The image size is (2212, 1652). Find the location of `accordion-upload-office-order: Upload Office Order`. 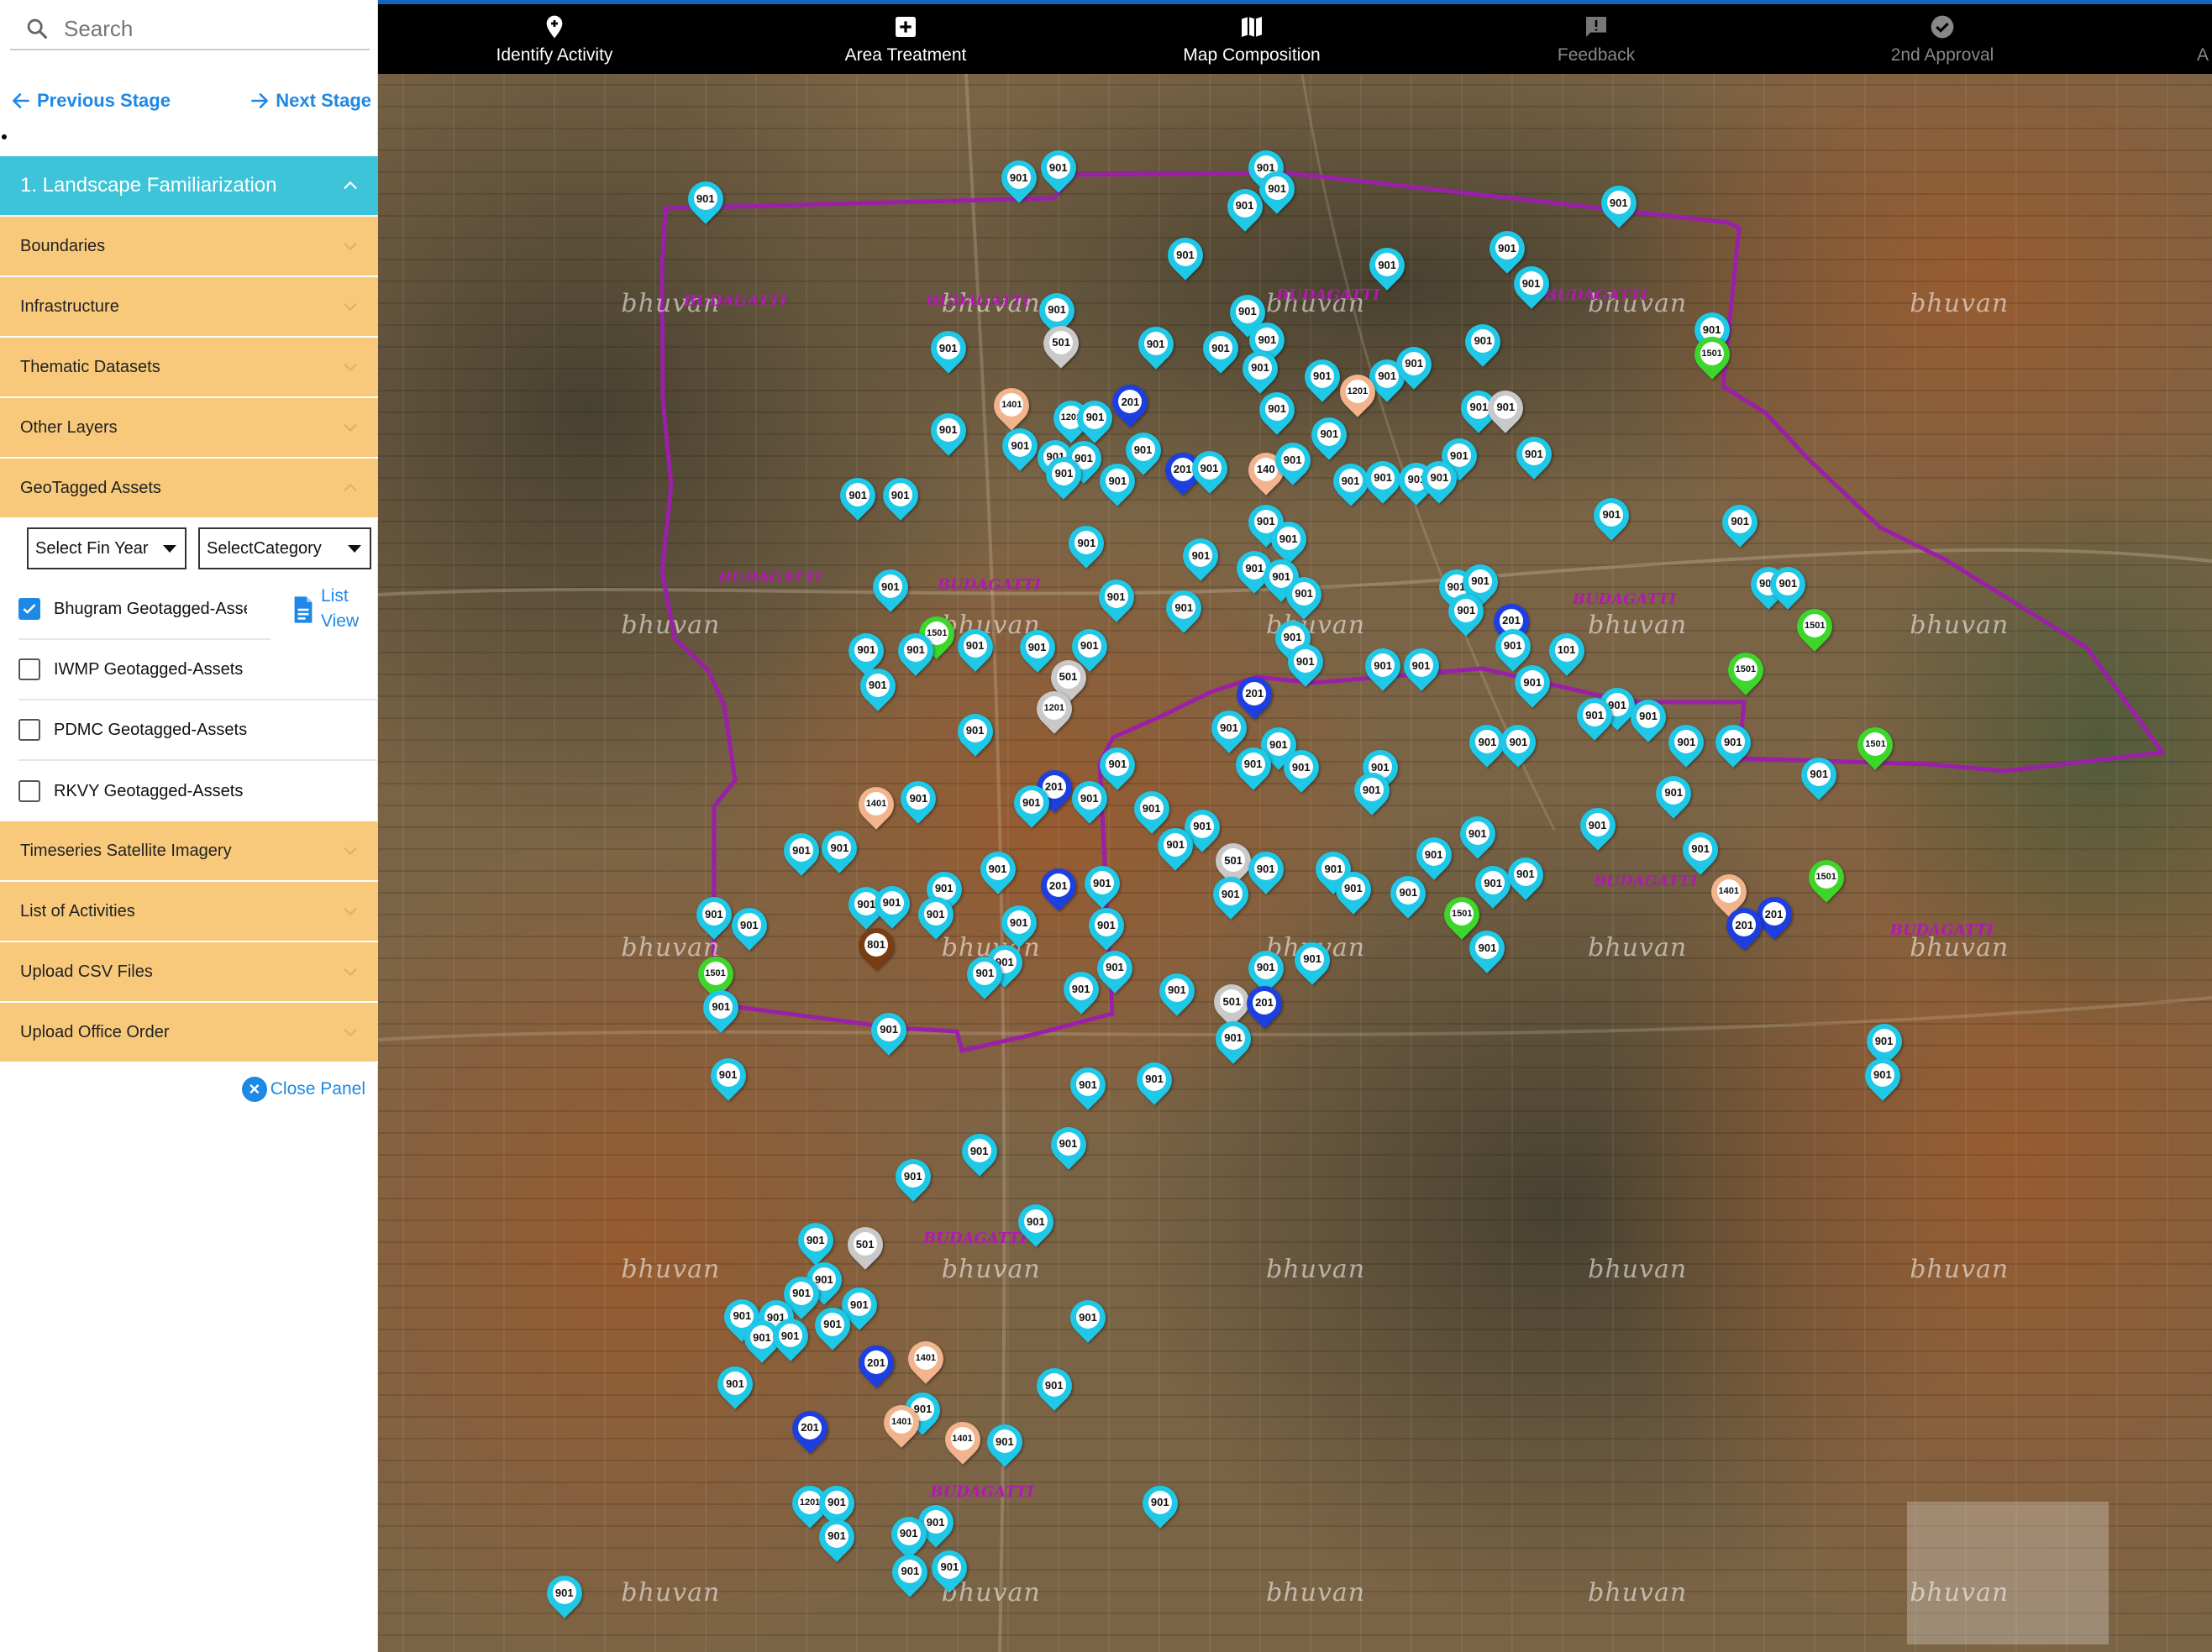

accordion-upload-office-order: Upload Office Order is located at coordinates (189, 1033).